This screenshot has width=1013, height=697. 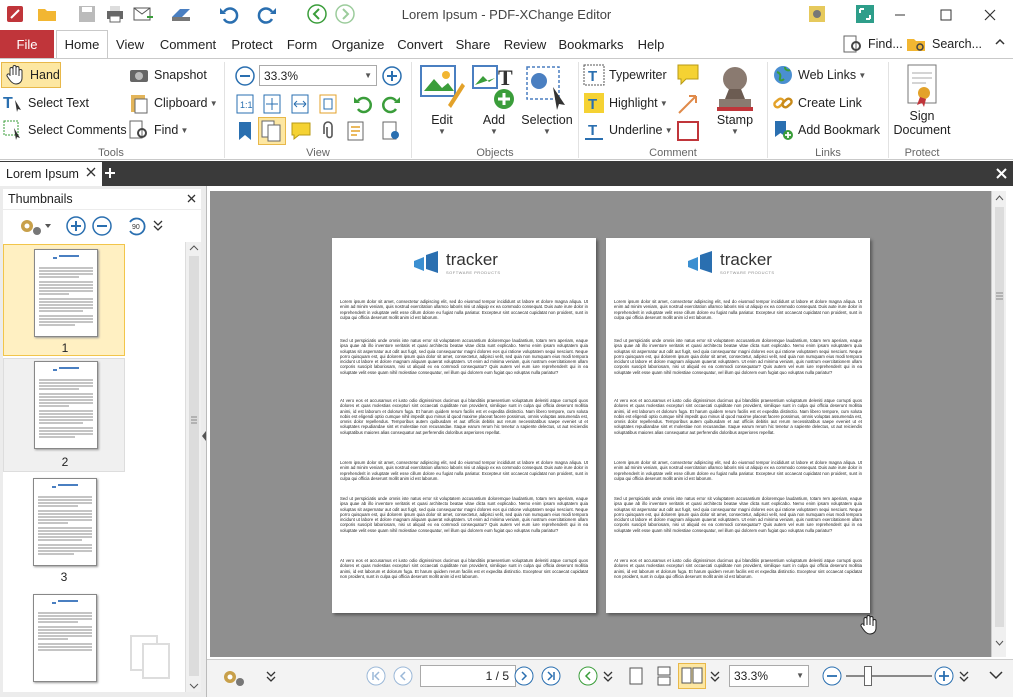 What do you see at coordinates (302, 44) in the screenshot?
I see `tab-form: Form` at bounding box center [302, 44].